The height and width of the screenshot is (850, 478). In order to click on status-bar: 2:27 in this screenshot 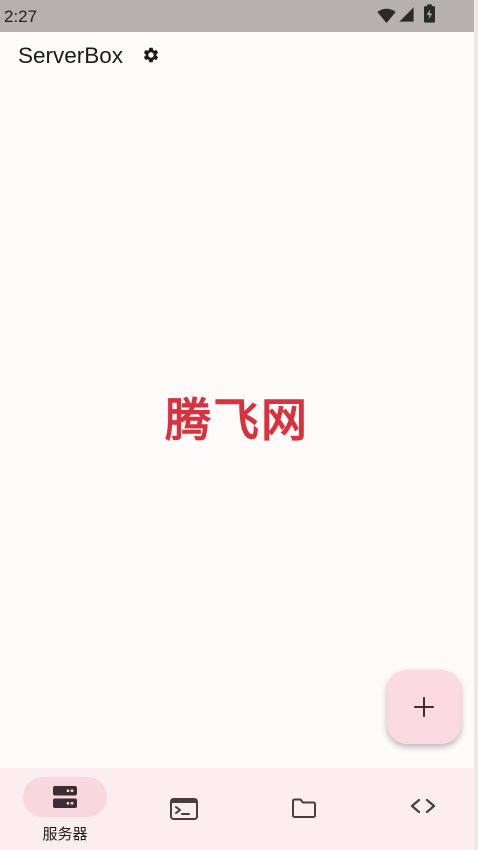, I will do `click(237, 16)`.